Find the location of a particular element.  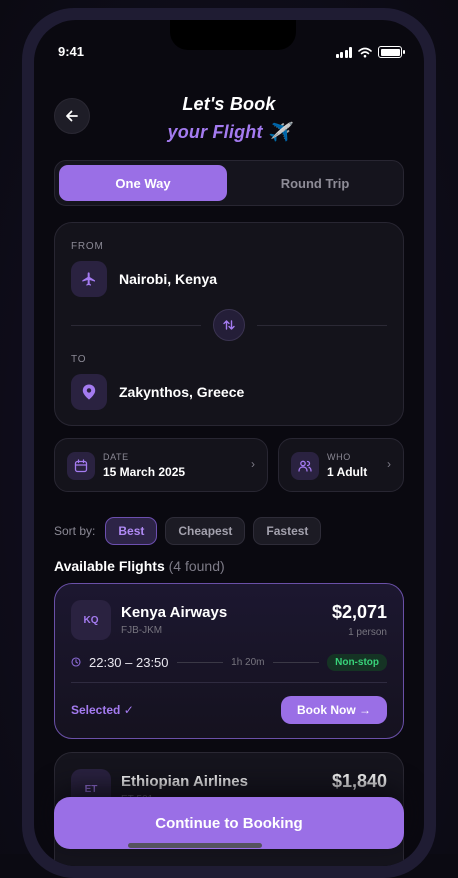

clock-icon is located at coordinates (76, 662).